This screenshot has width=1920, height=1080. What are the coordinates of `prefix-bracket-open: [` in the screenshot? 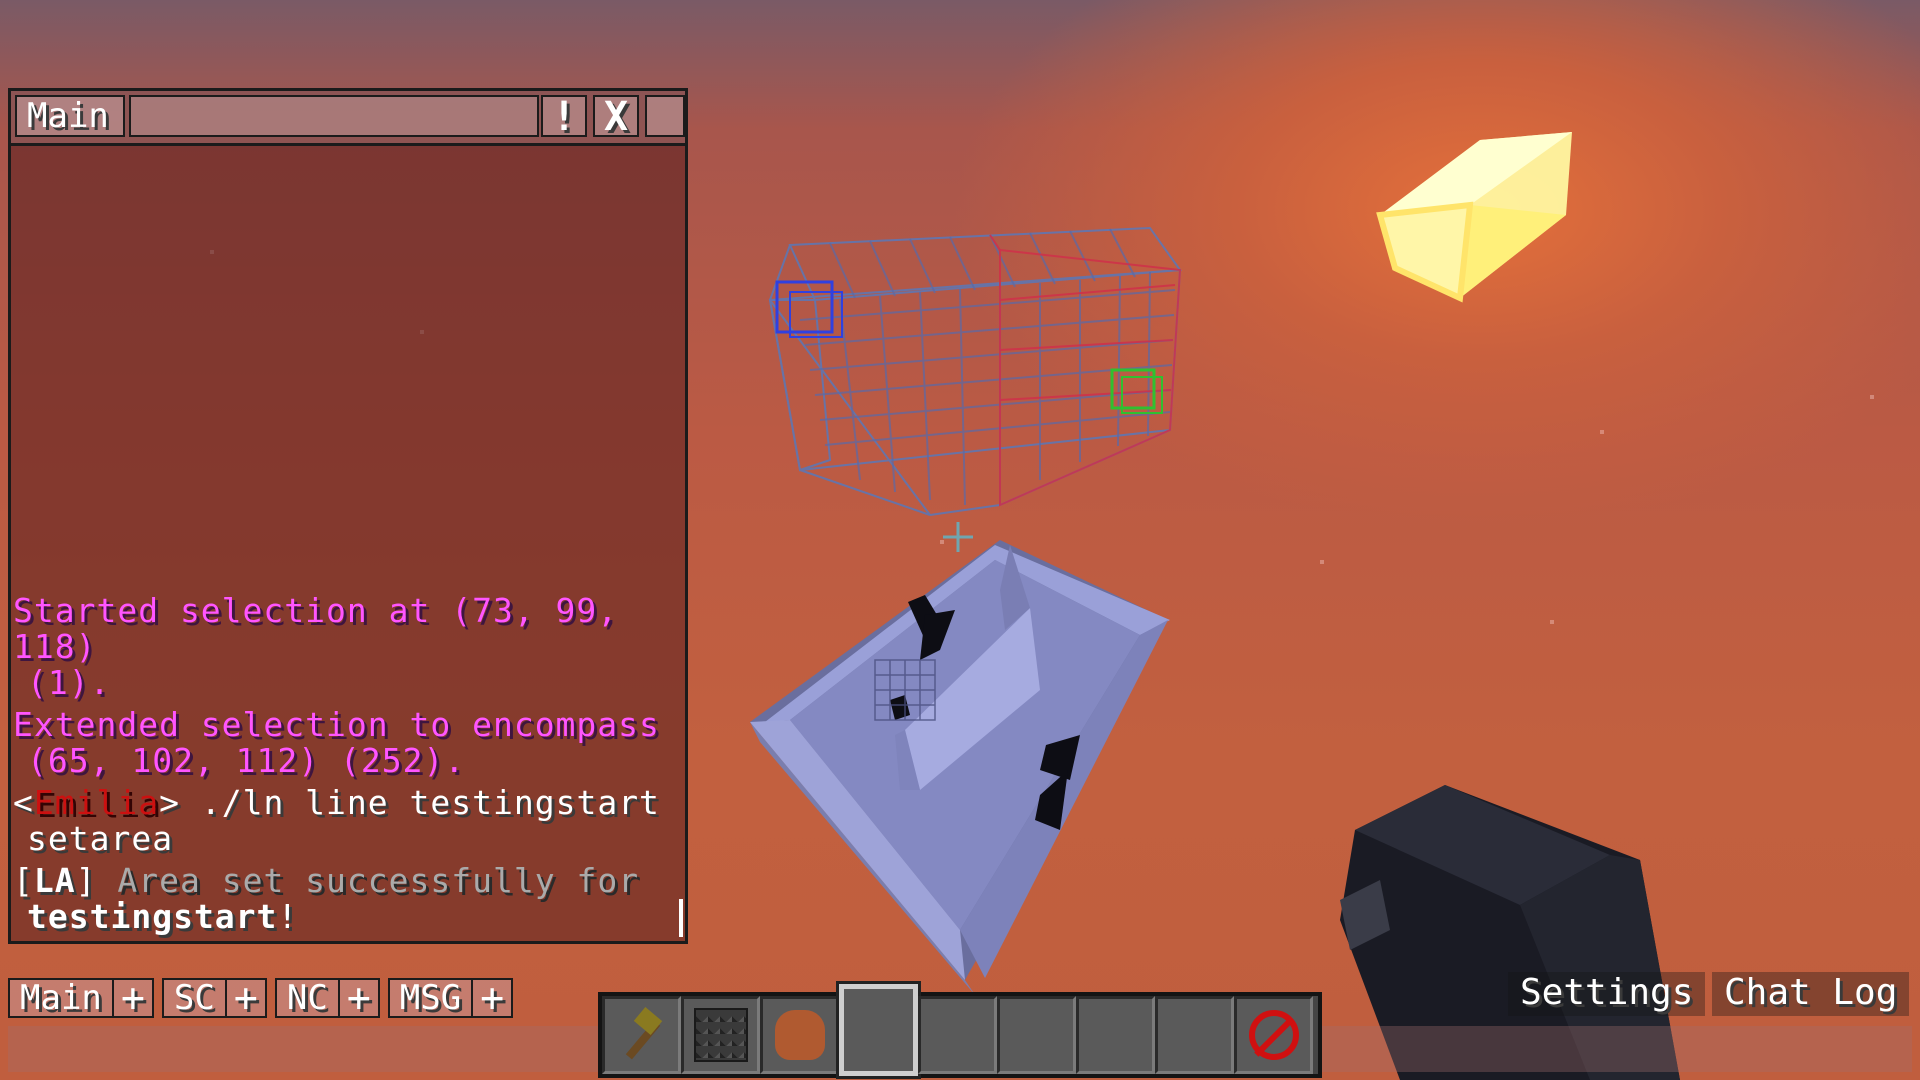 It's located at (23, 880).